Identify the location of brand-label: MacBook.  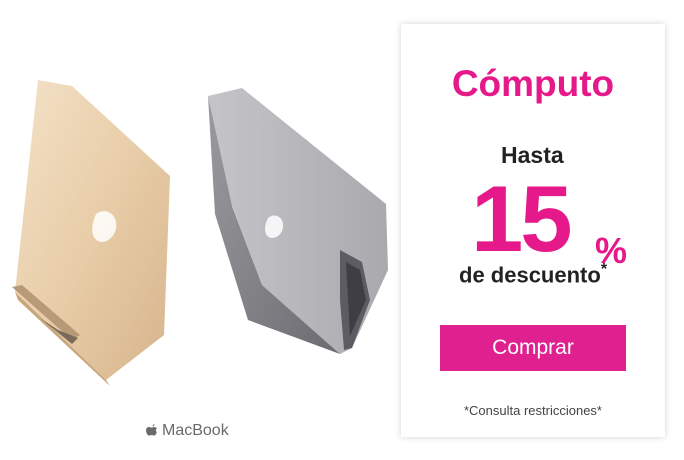
(195, 430).